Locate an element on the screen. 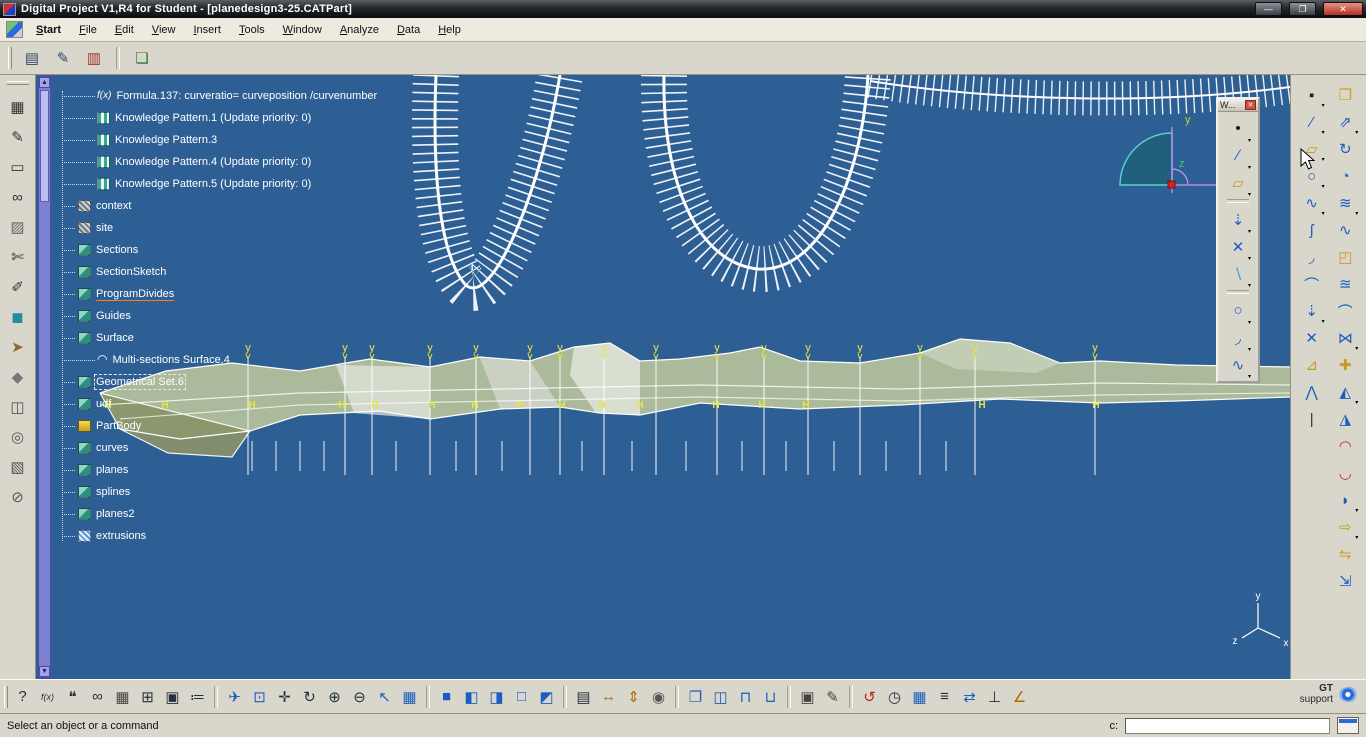 This screenshot has width=1366, height=737. plane-icon: ▱ ▾ is located at coordinates (1238, 184).